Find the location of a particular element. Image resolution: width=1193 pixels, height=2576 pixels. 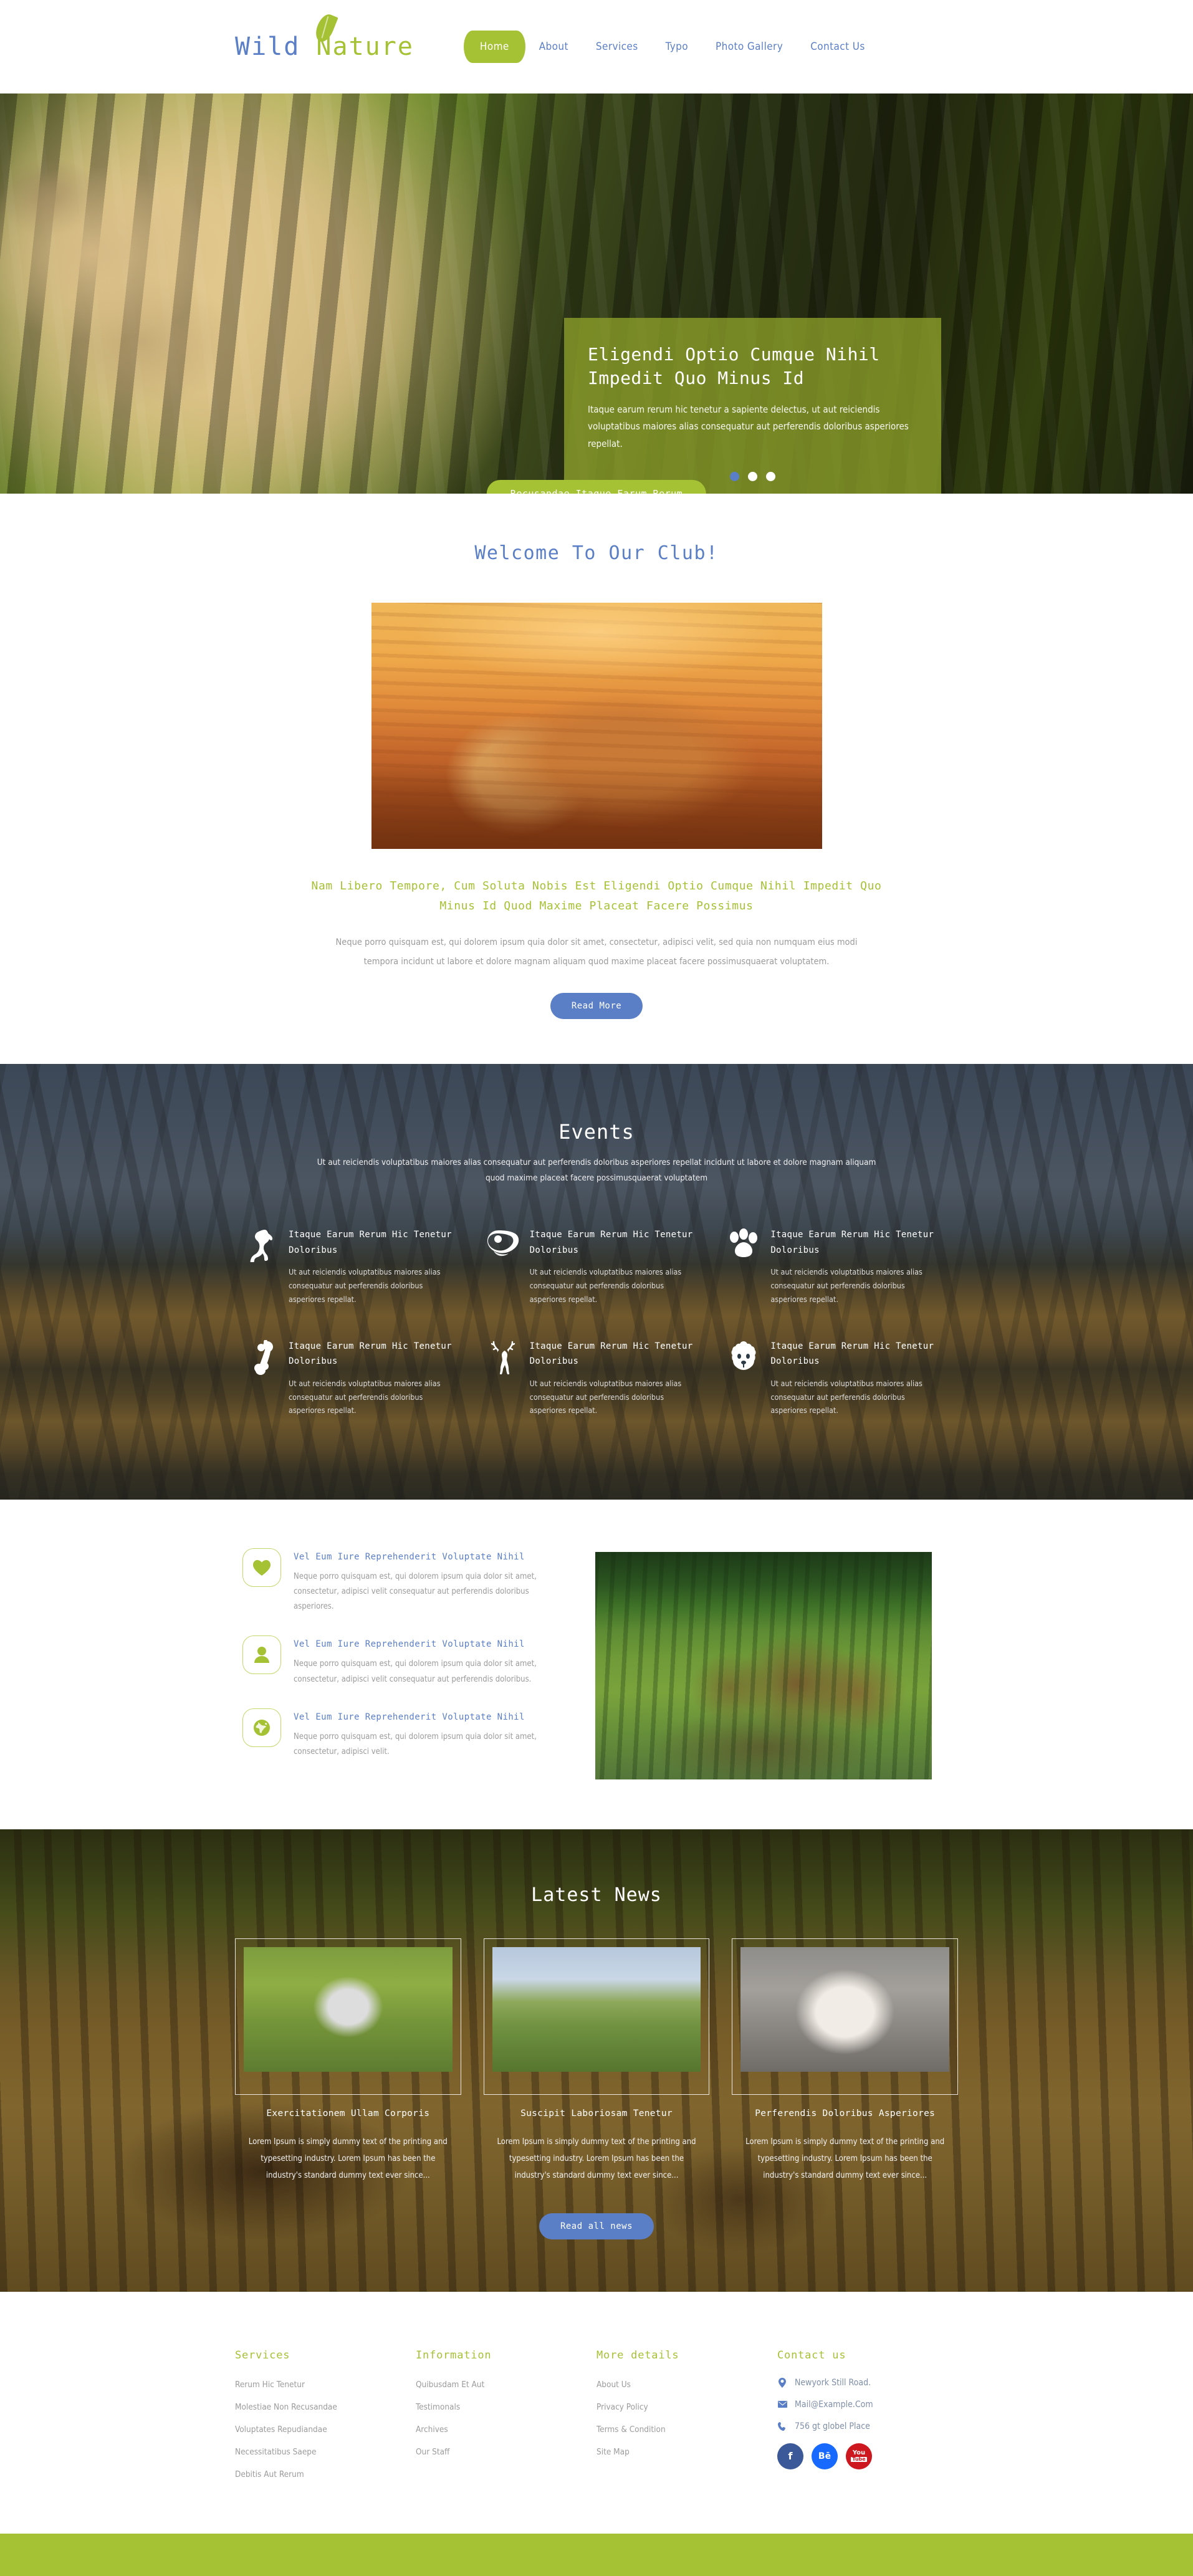

site-logo: Wild Nature is located at coordinates (319, 36).